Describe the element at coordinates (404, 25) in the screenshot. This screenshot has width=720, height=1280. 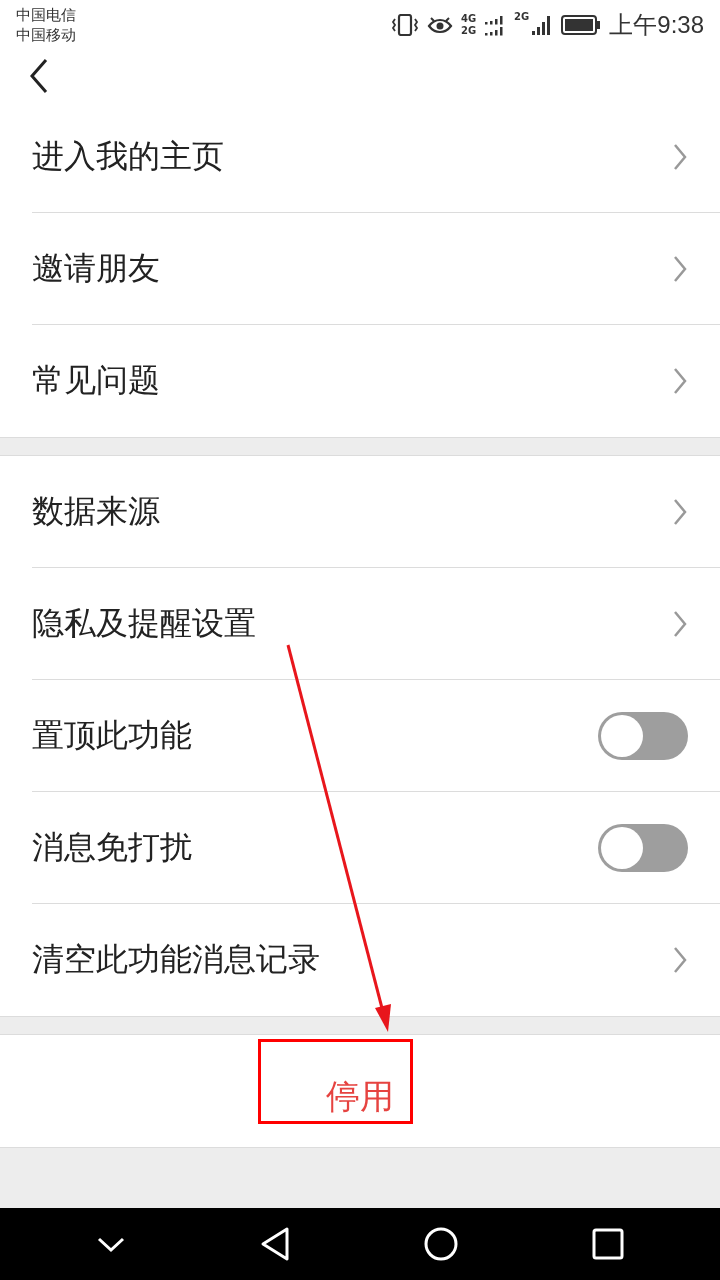
I see `vibrate-icon` at that location.